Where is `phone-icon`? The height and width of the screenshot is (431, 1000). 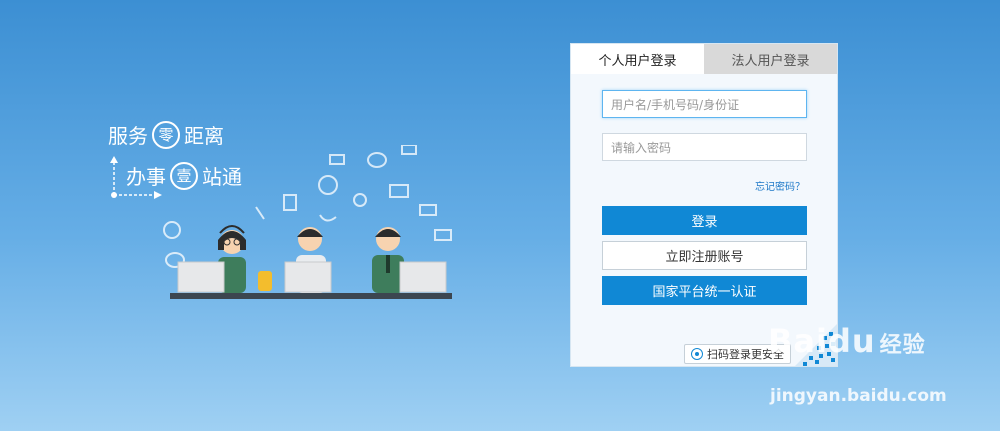
phone-icon is located at coordinates (328, 218).